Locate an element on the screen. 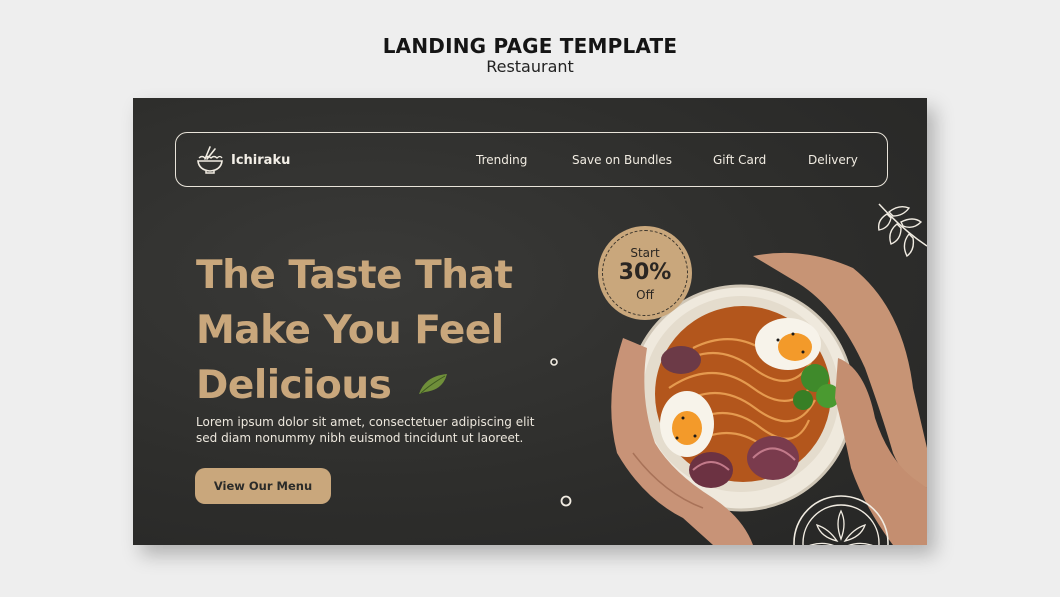 This screenshot has height=597, width=1060. leaf-sketch-icon is located at coordinates (902, 230).